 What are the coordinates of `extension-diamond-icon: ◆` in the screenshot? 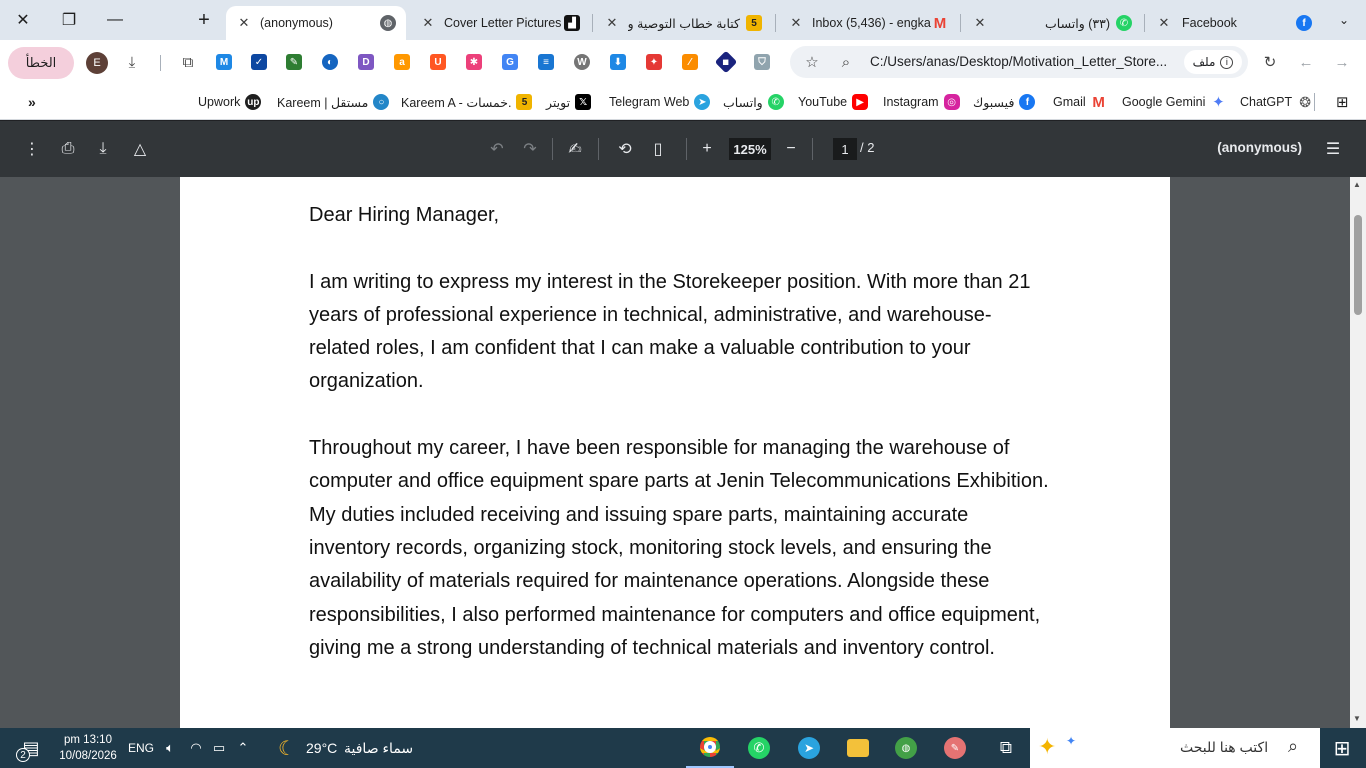 It's located at (726, 62).